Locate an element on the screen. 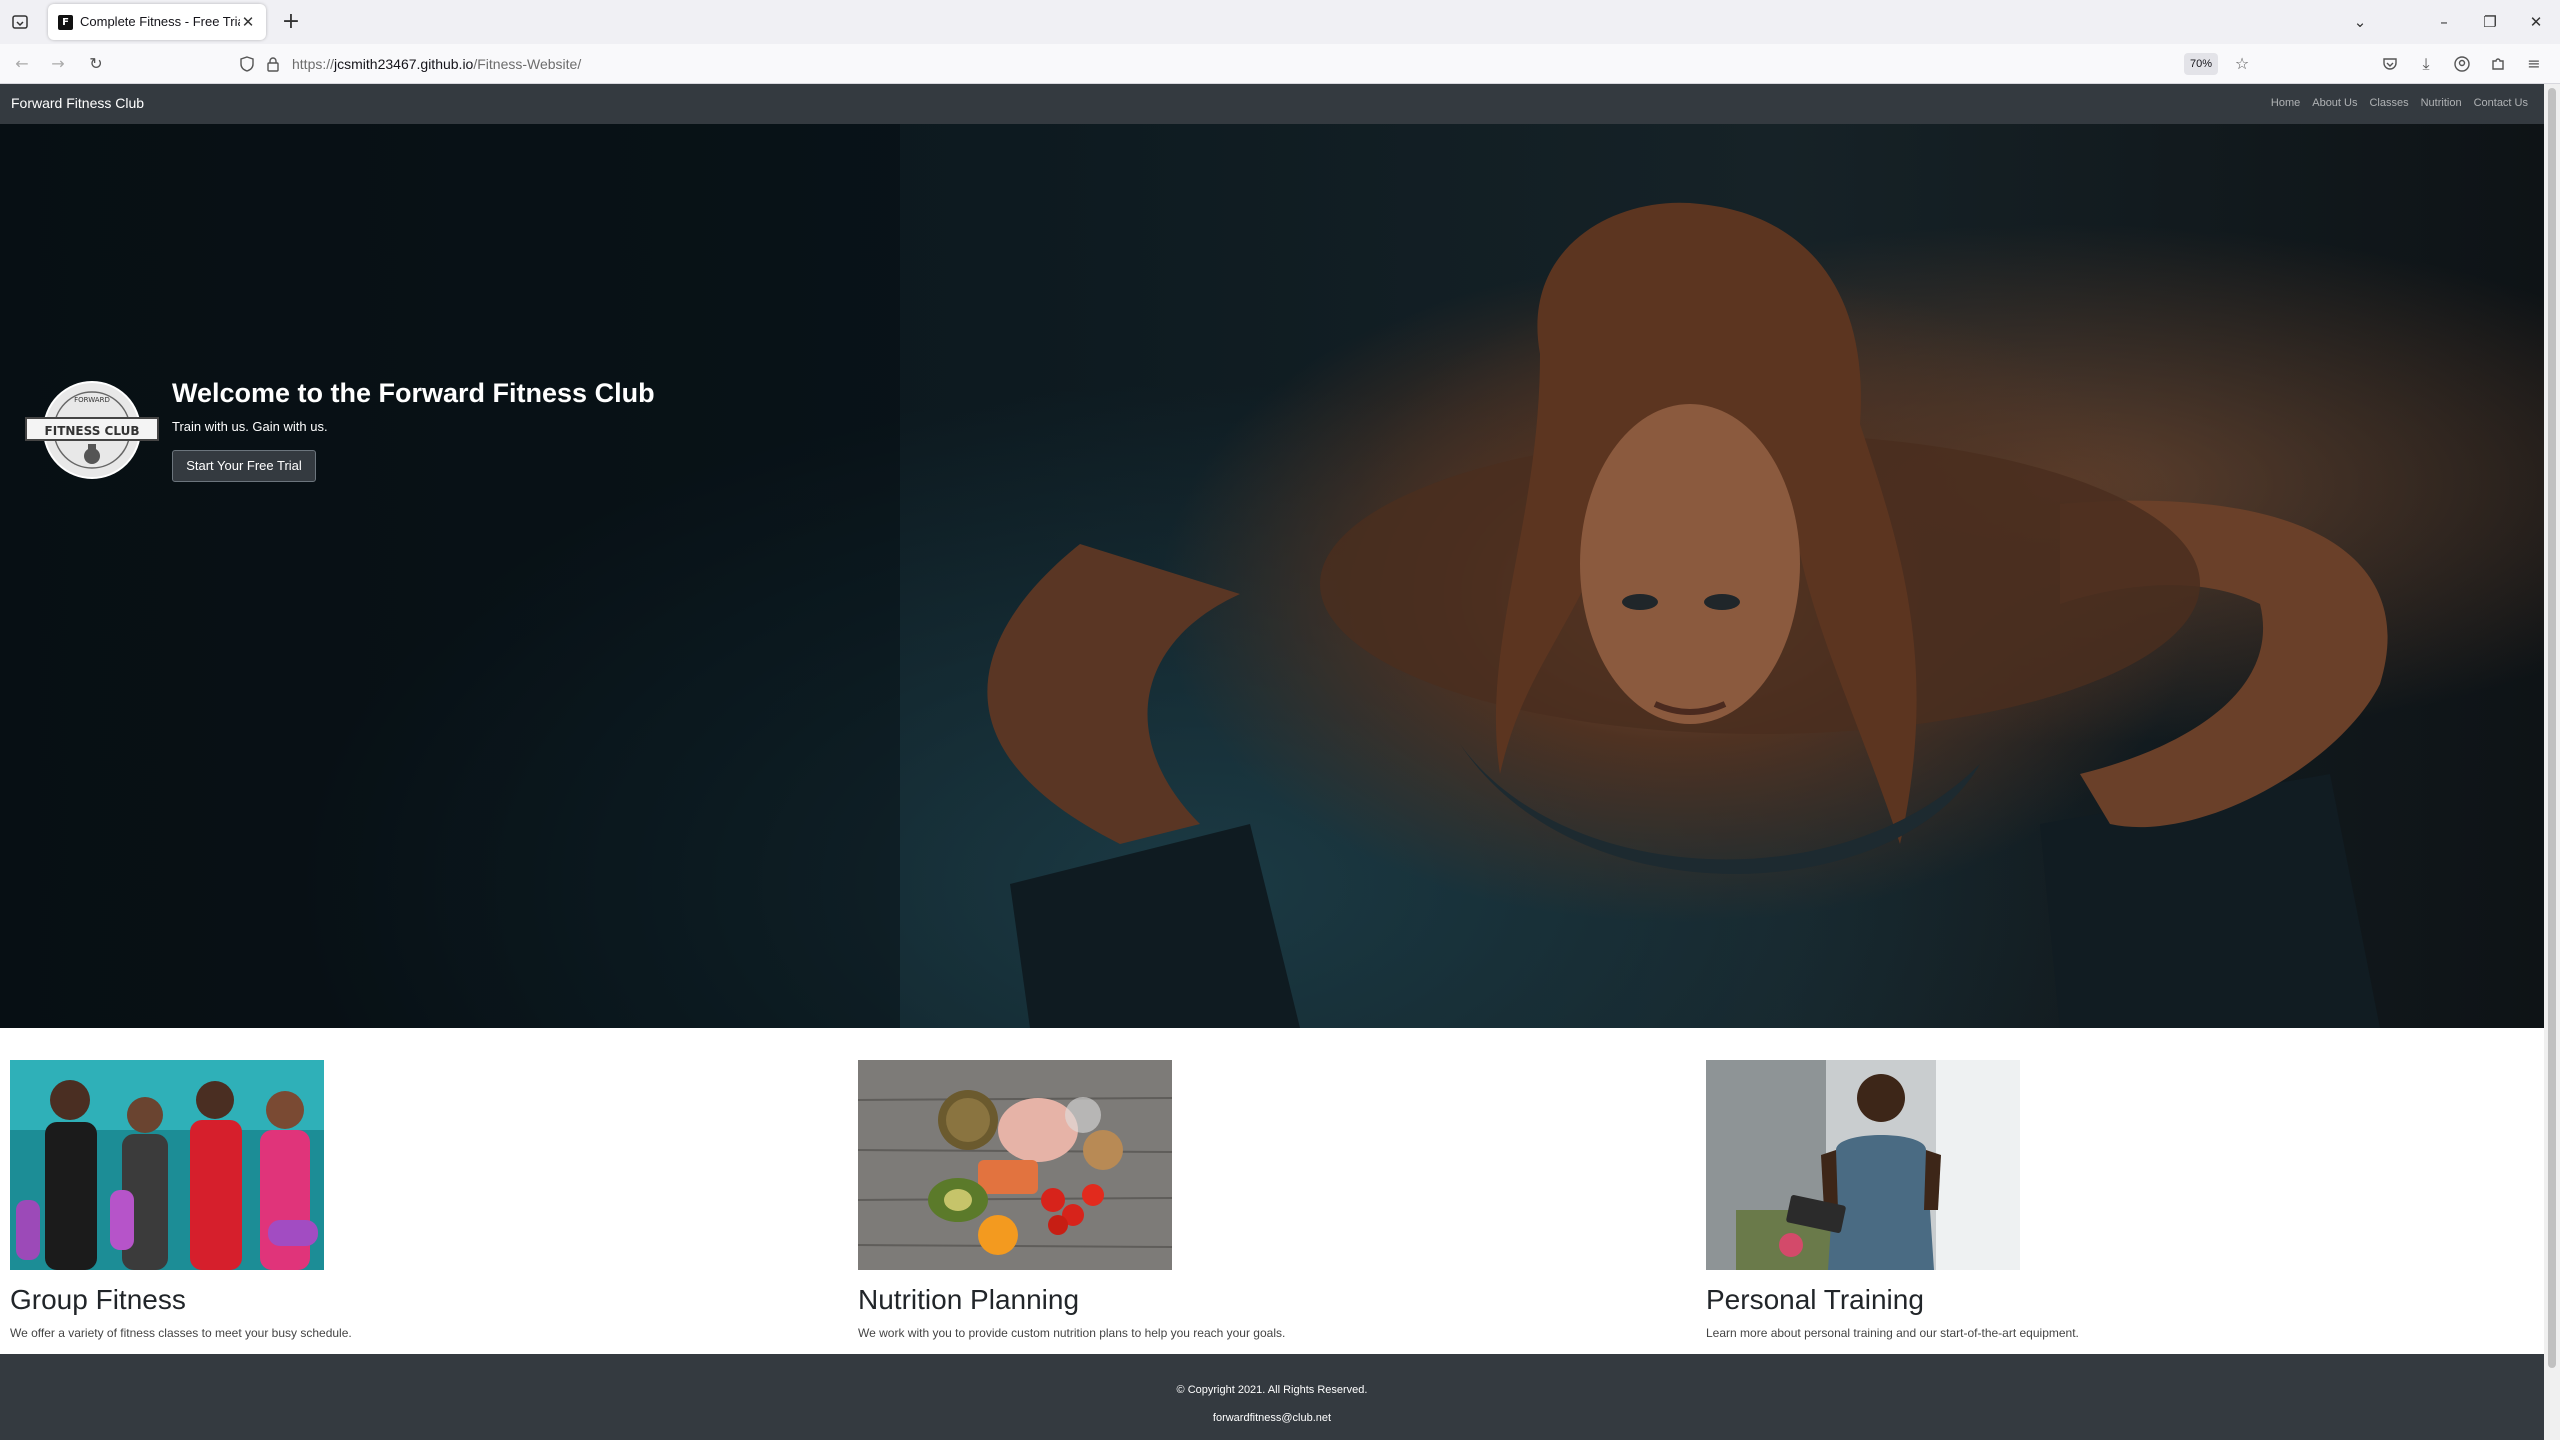 This screenshot has height=1440, width=2560. close-tab-icon: ✕ is located at coordinates (248, 22).